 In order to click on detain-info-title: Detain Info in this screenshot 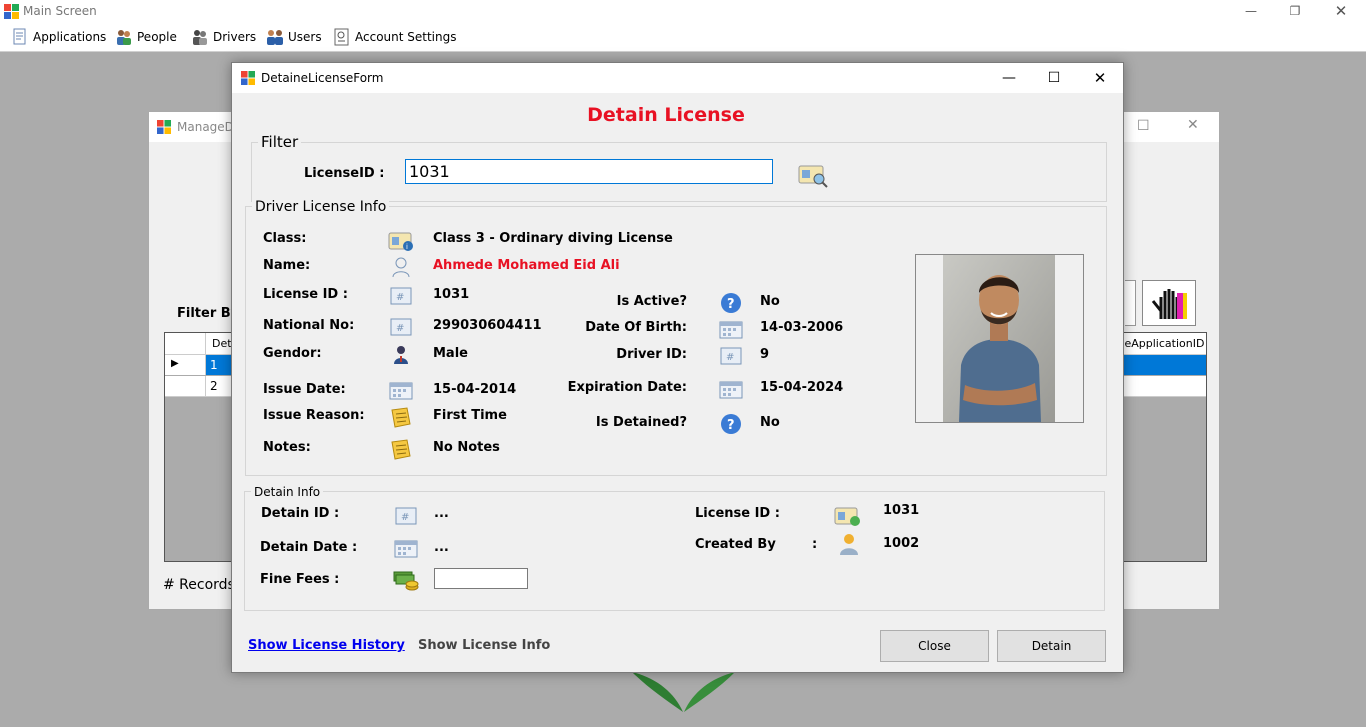, I will do `click(287, 492)`.